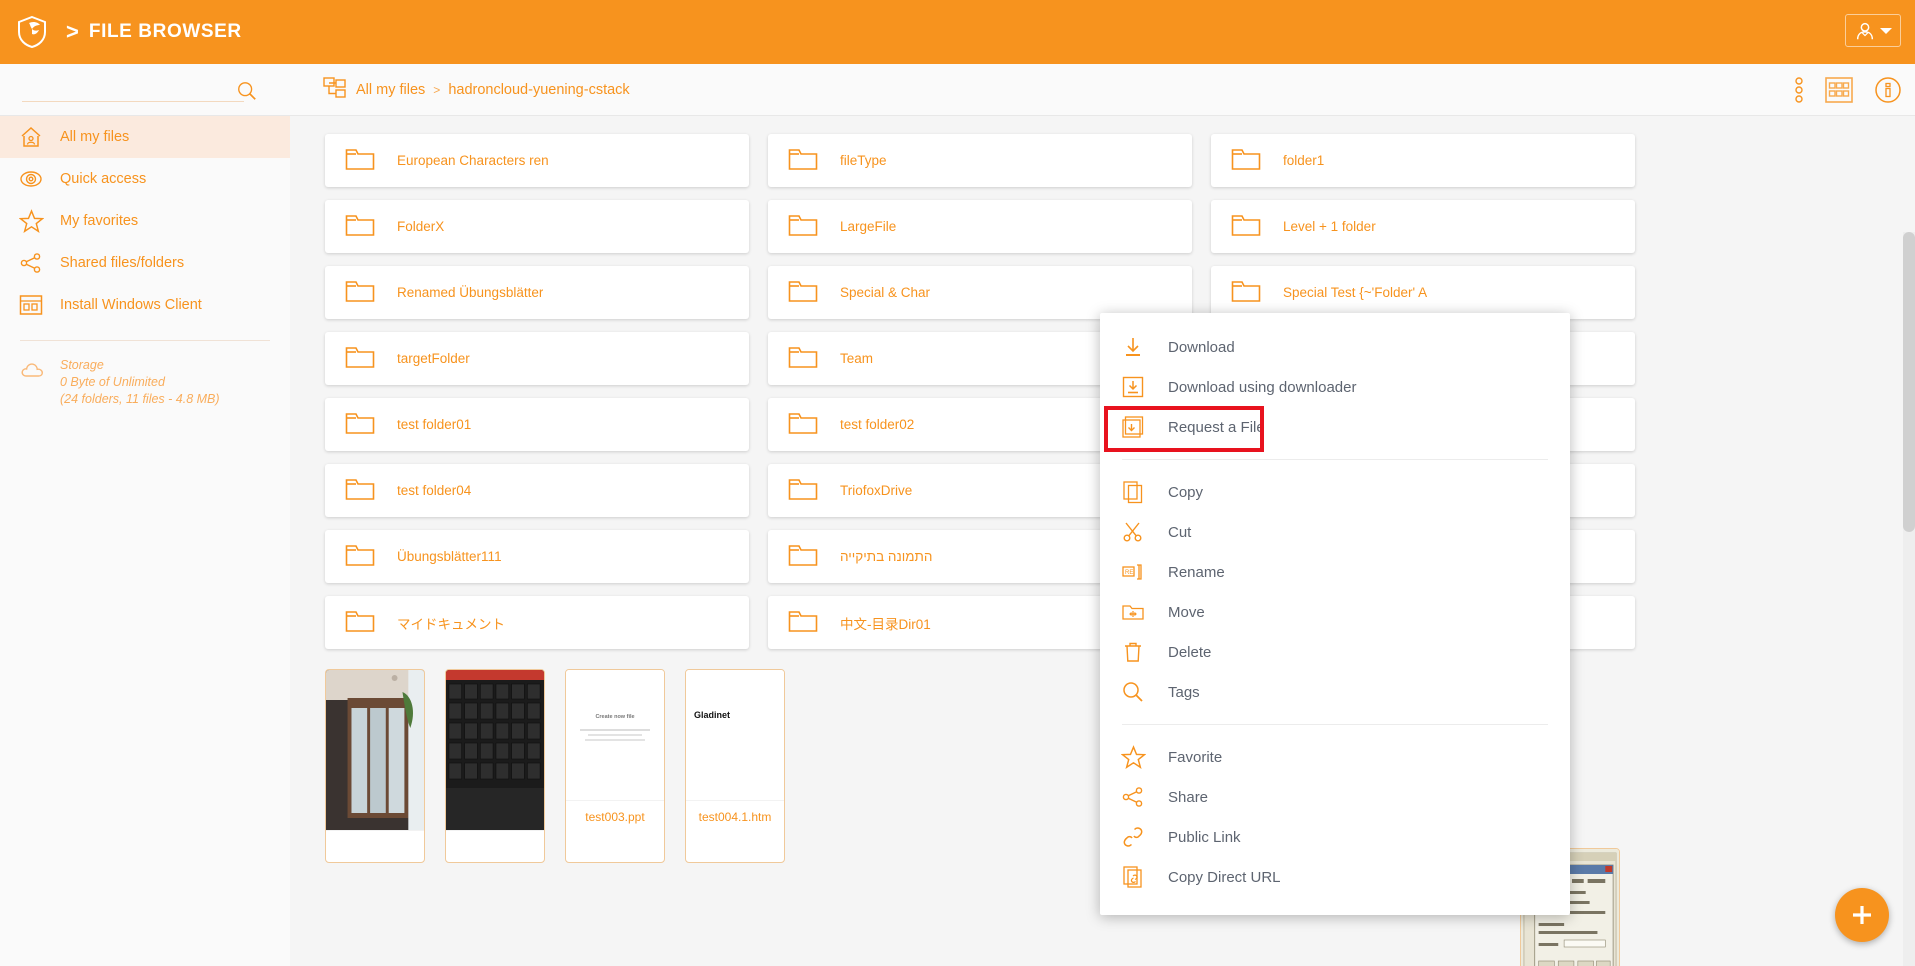 This screenshot has height=966, width=1915. Describe the element at coordinates (735, 766) in the screenshot. I see `file-card: Gladinet test004.1.htm` at that location.